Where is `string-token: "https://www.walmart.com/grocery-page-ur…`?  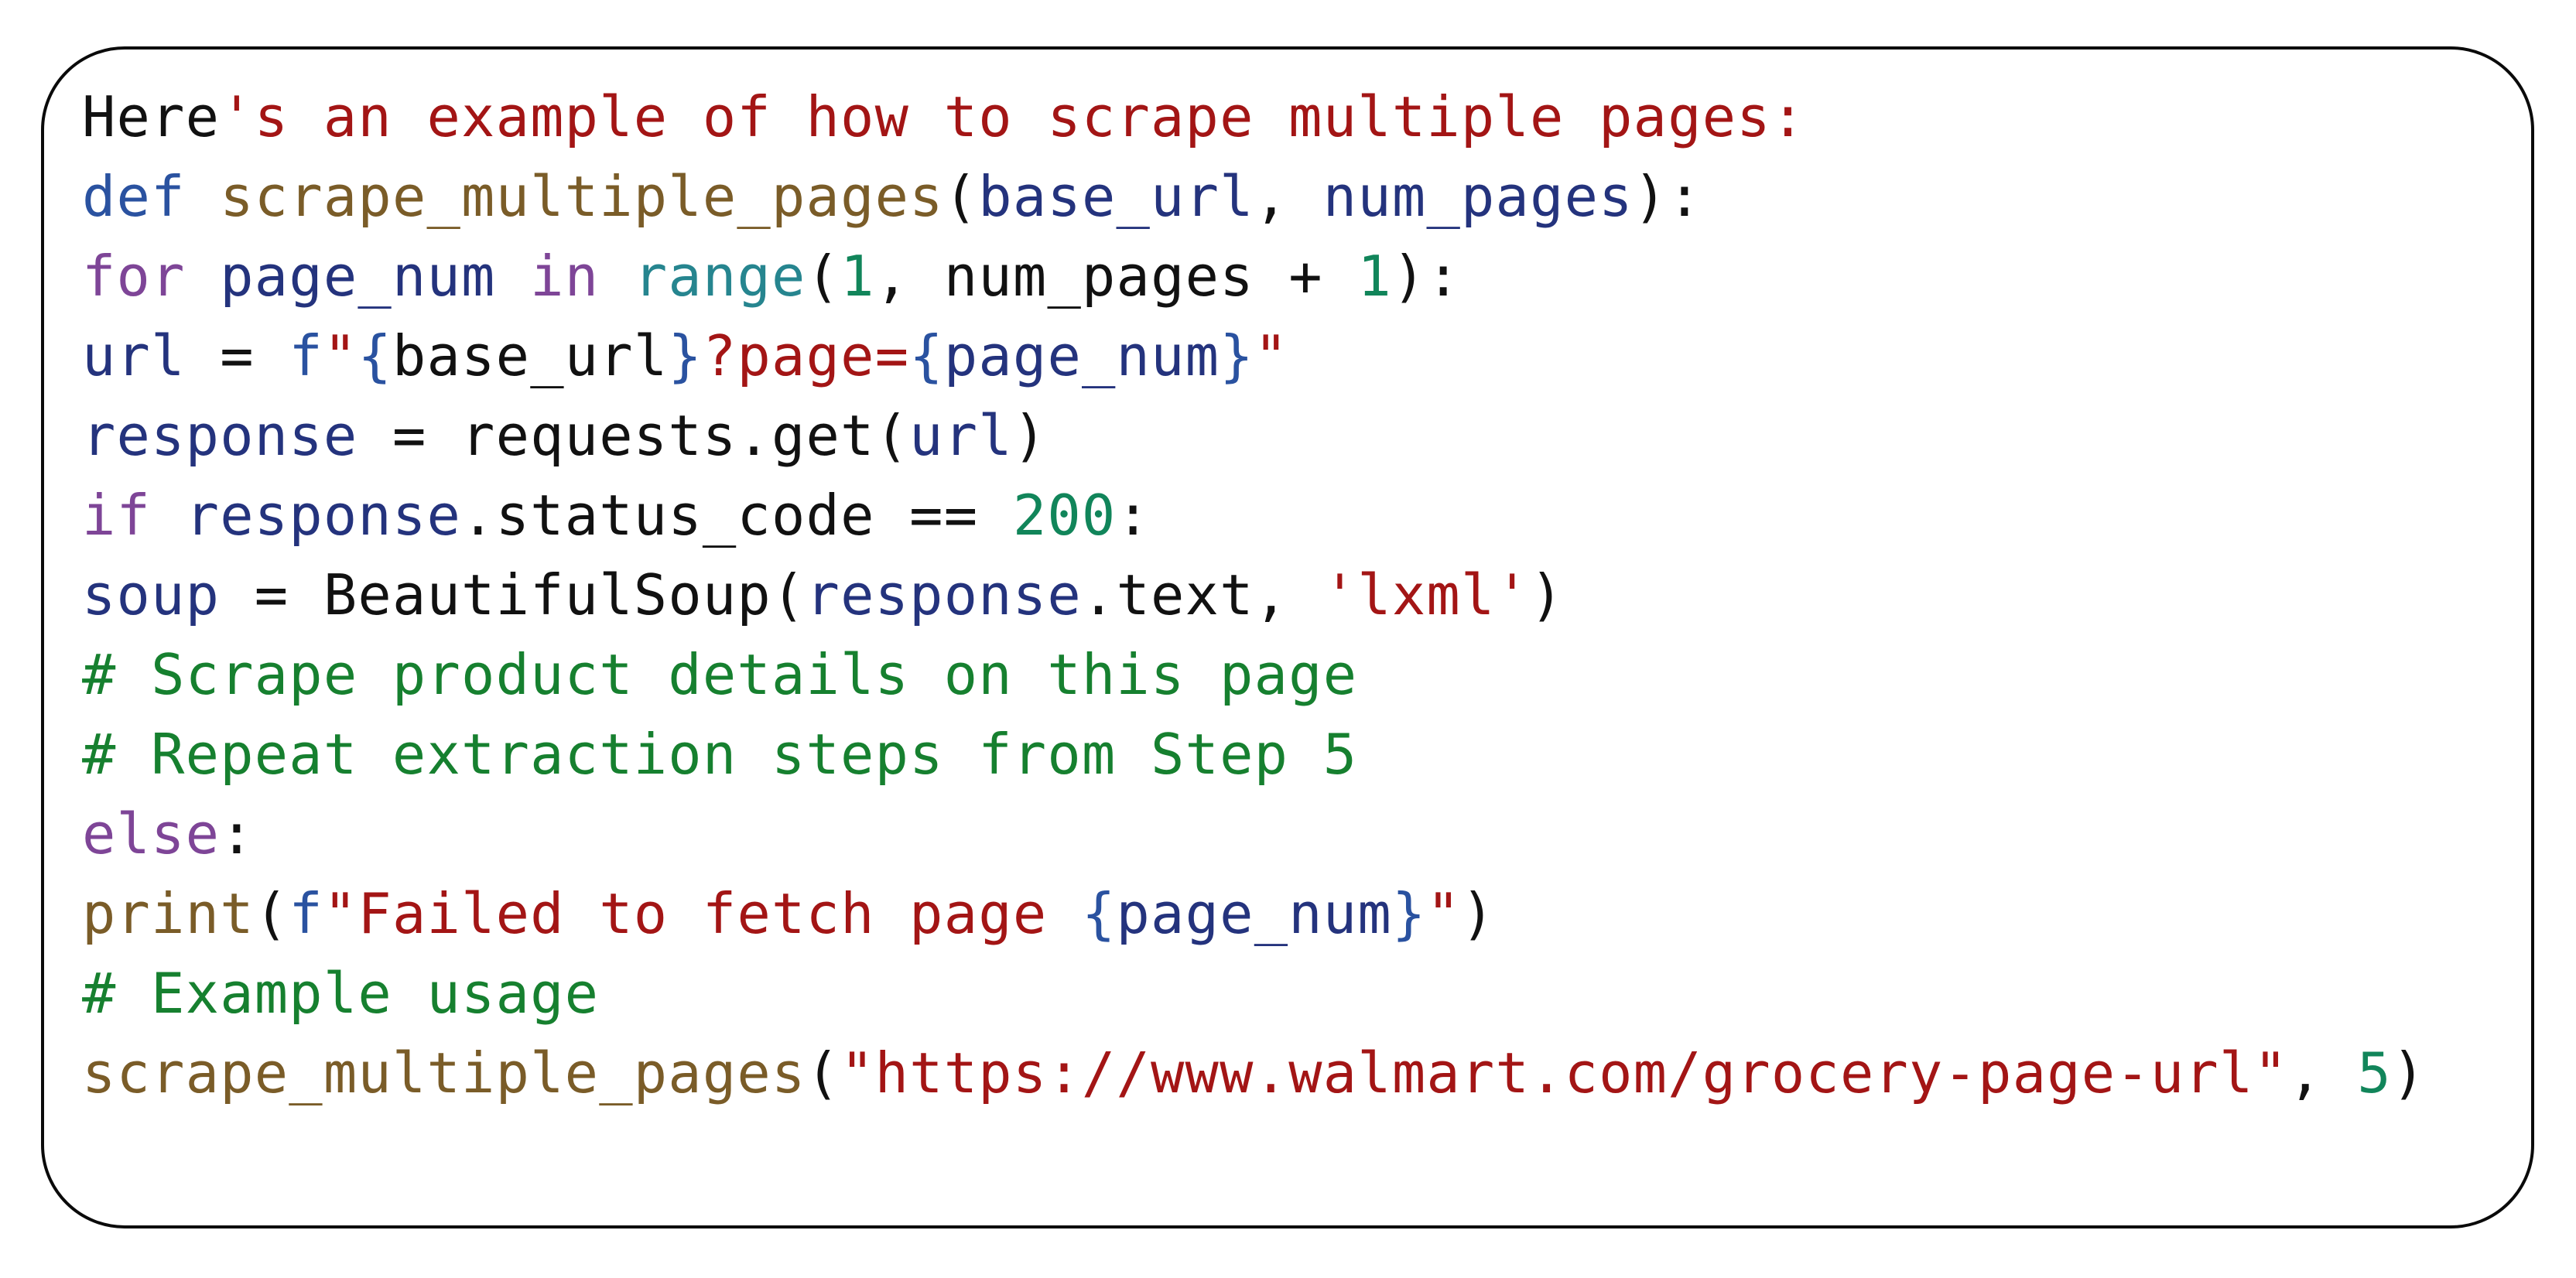 string-token: "https://www.walmart.com/grocery-page-ur… is located at coordinates (1565, 1073).